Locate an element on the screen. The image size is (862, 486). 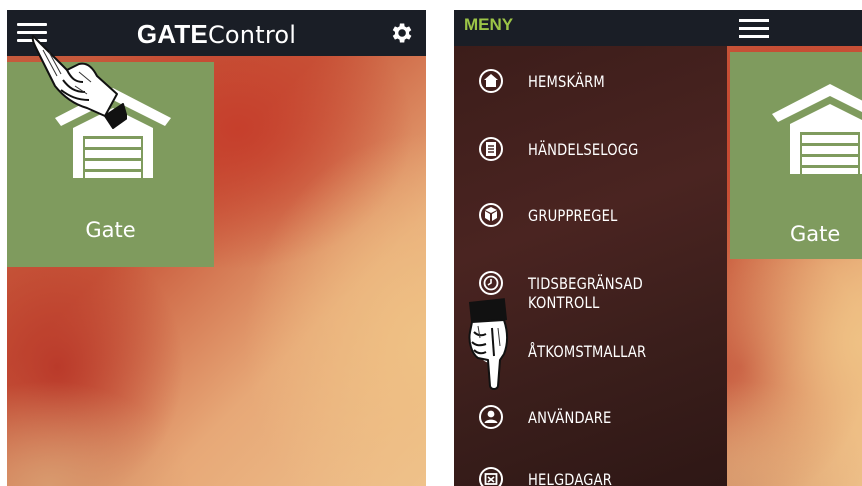
calendar-icon is located at coordinates (491, 476).